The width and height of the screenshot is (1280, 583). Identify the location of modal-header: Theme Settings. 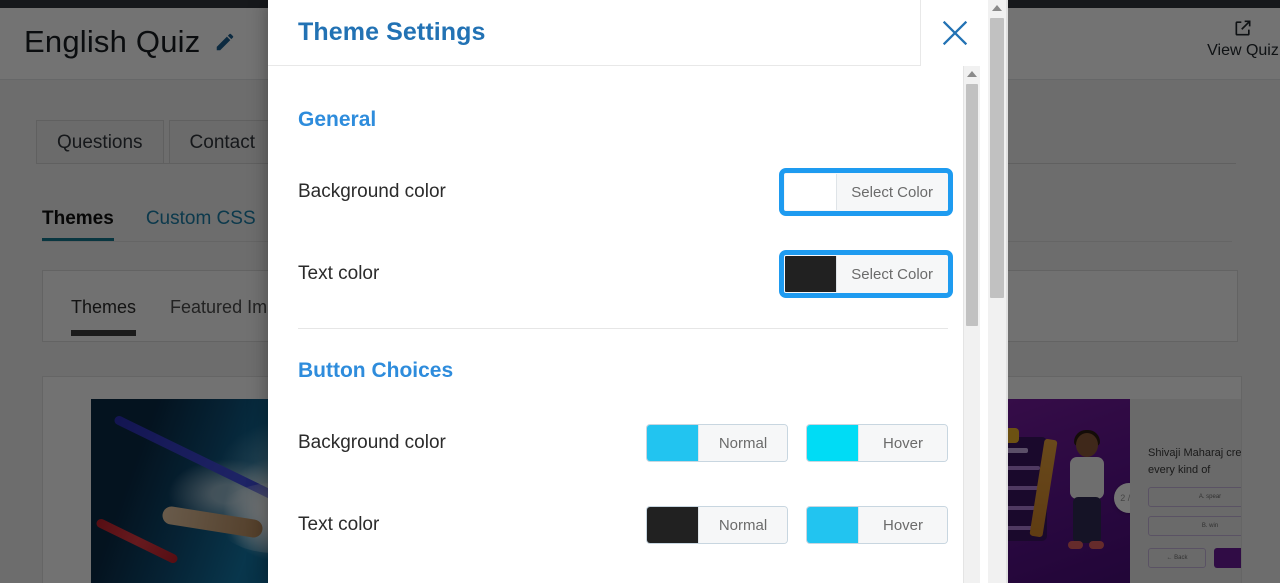
(628, 33).